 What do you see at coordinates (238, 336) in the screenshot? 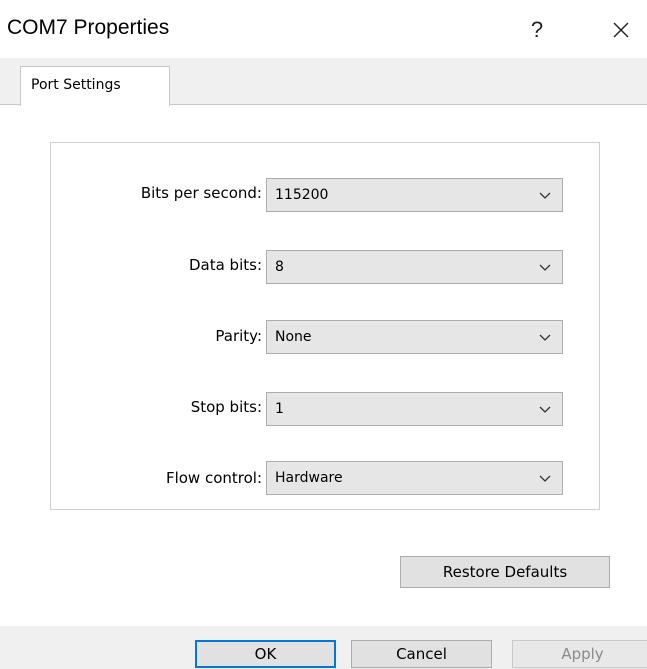
I see `parity-label: Parity:` at bounding box center [238, 336].